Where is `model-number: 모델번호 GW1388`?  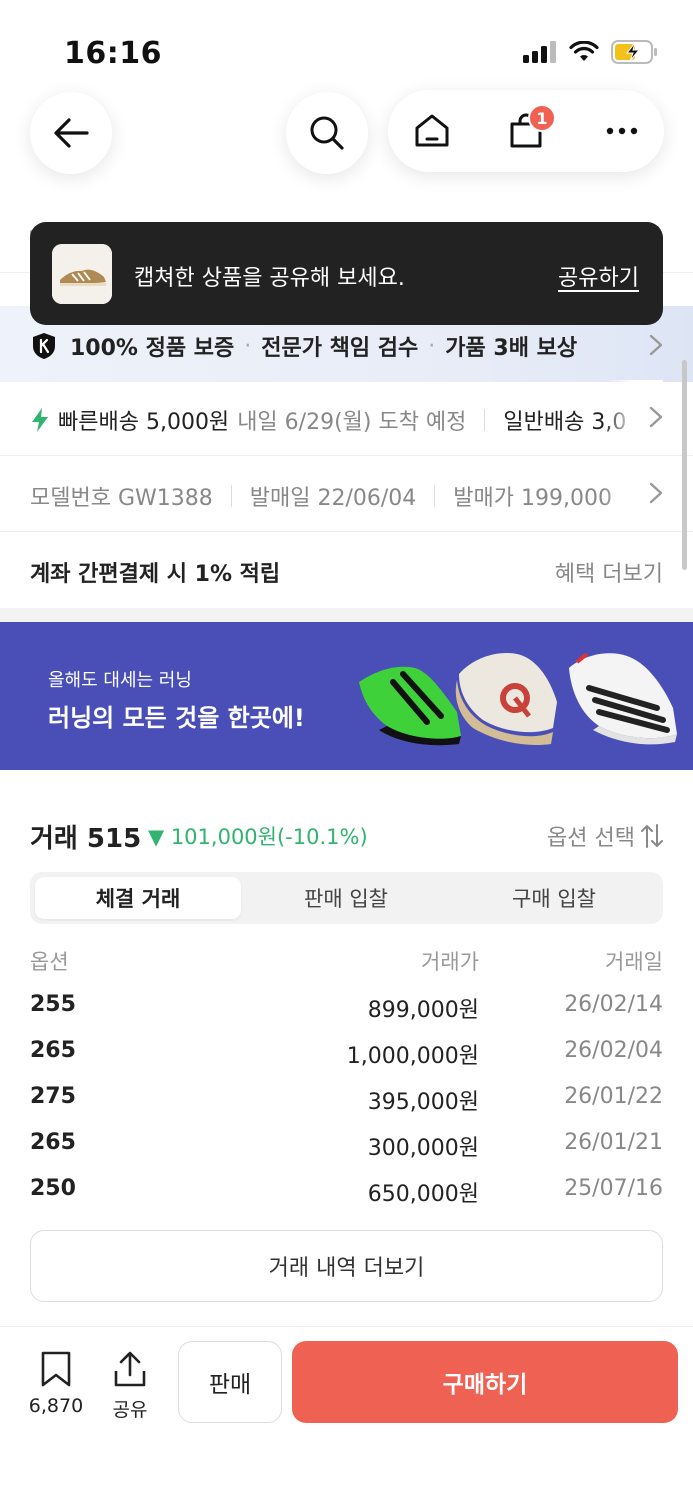
model-number: 모델번호 GW1388 is located at coordinates (121, 498).